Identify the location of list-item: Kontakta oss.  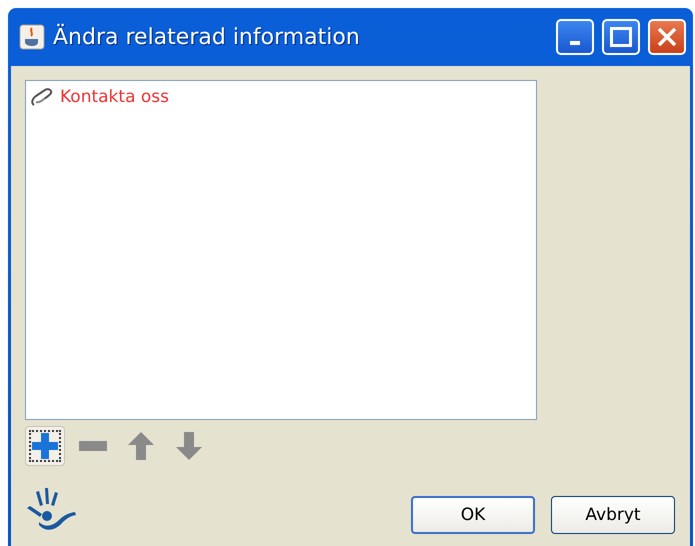
(115, 97).